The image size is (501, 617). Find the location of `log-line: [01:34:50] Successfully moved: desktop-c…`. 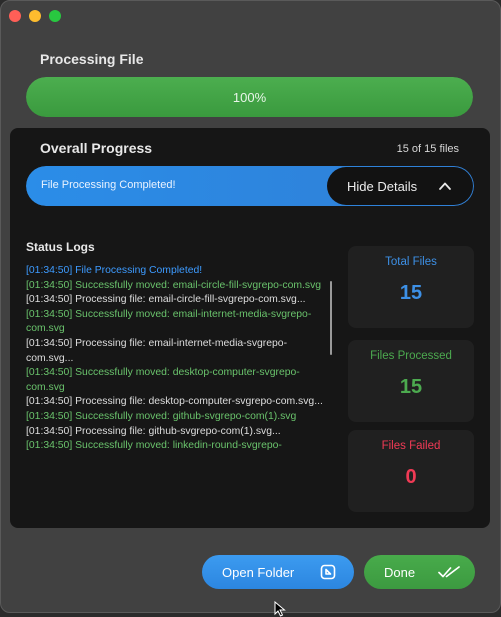

log-line: [01:34:50] Successfully moved: desktop-c… is located at coordinates (163, 380).